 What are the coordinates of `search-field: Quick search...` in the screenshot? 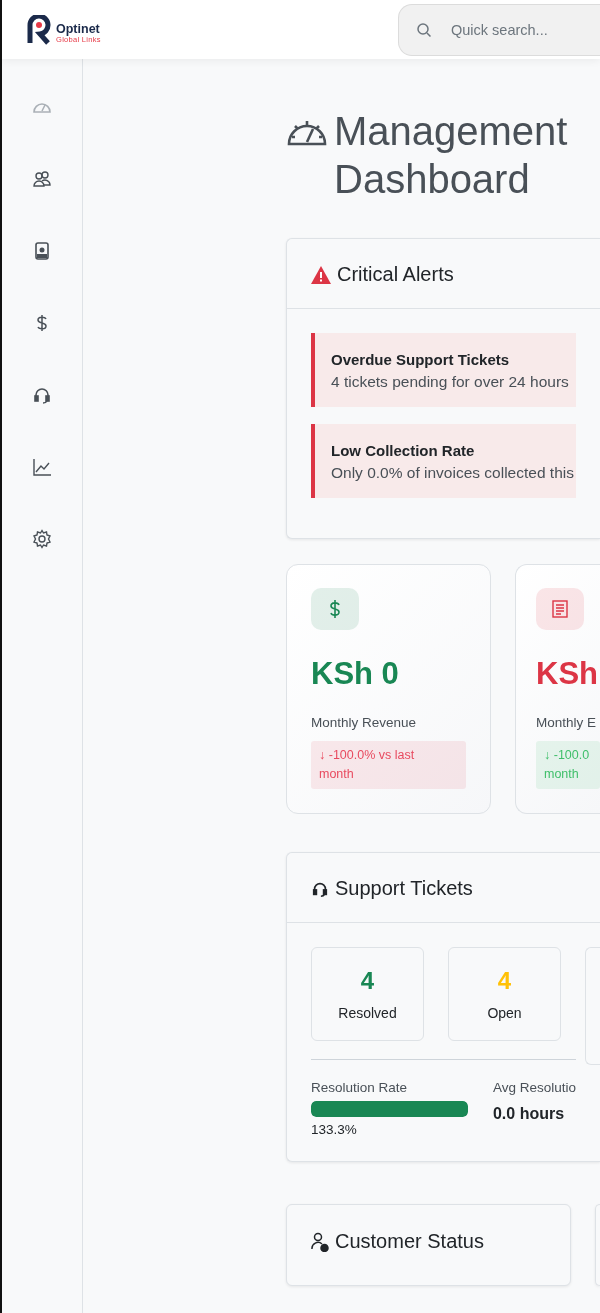 It's located at (499, 29).